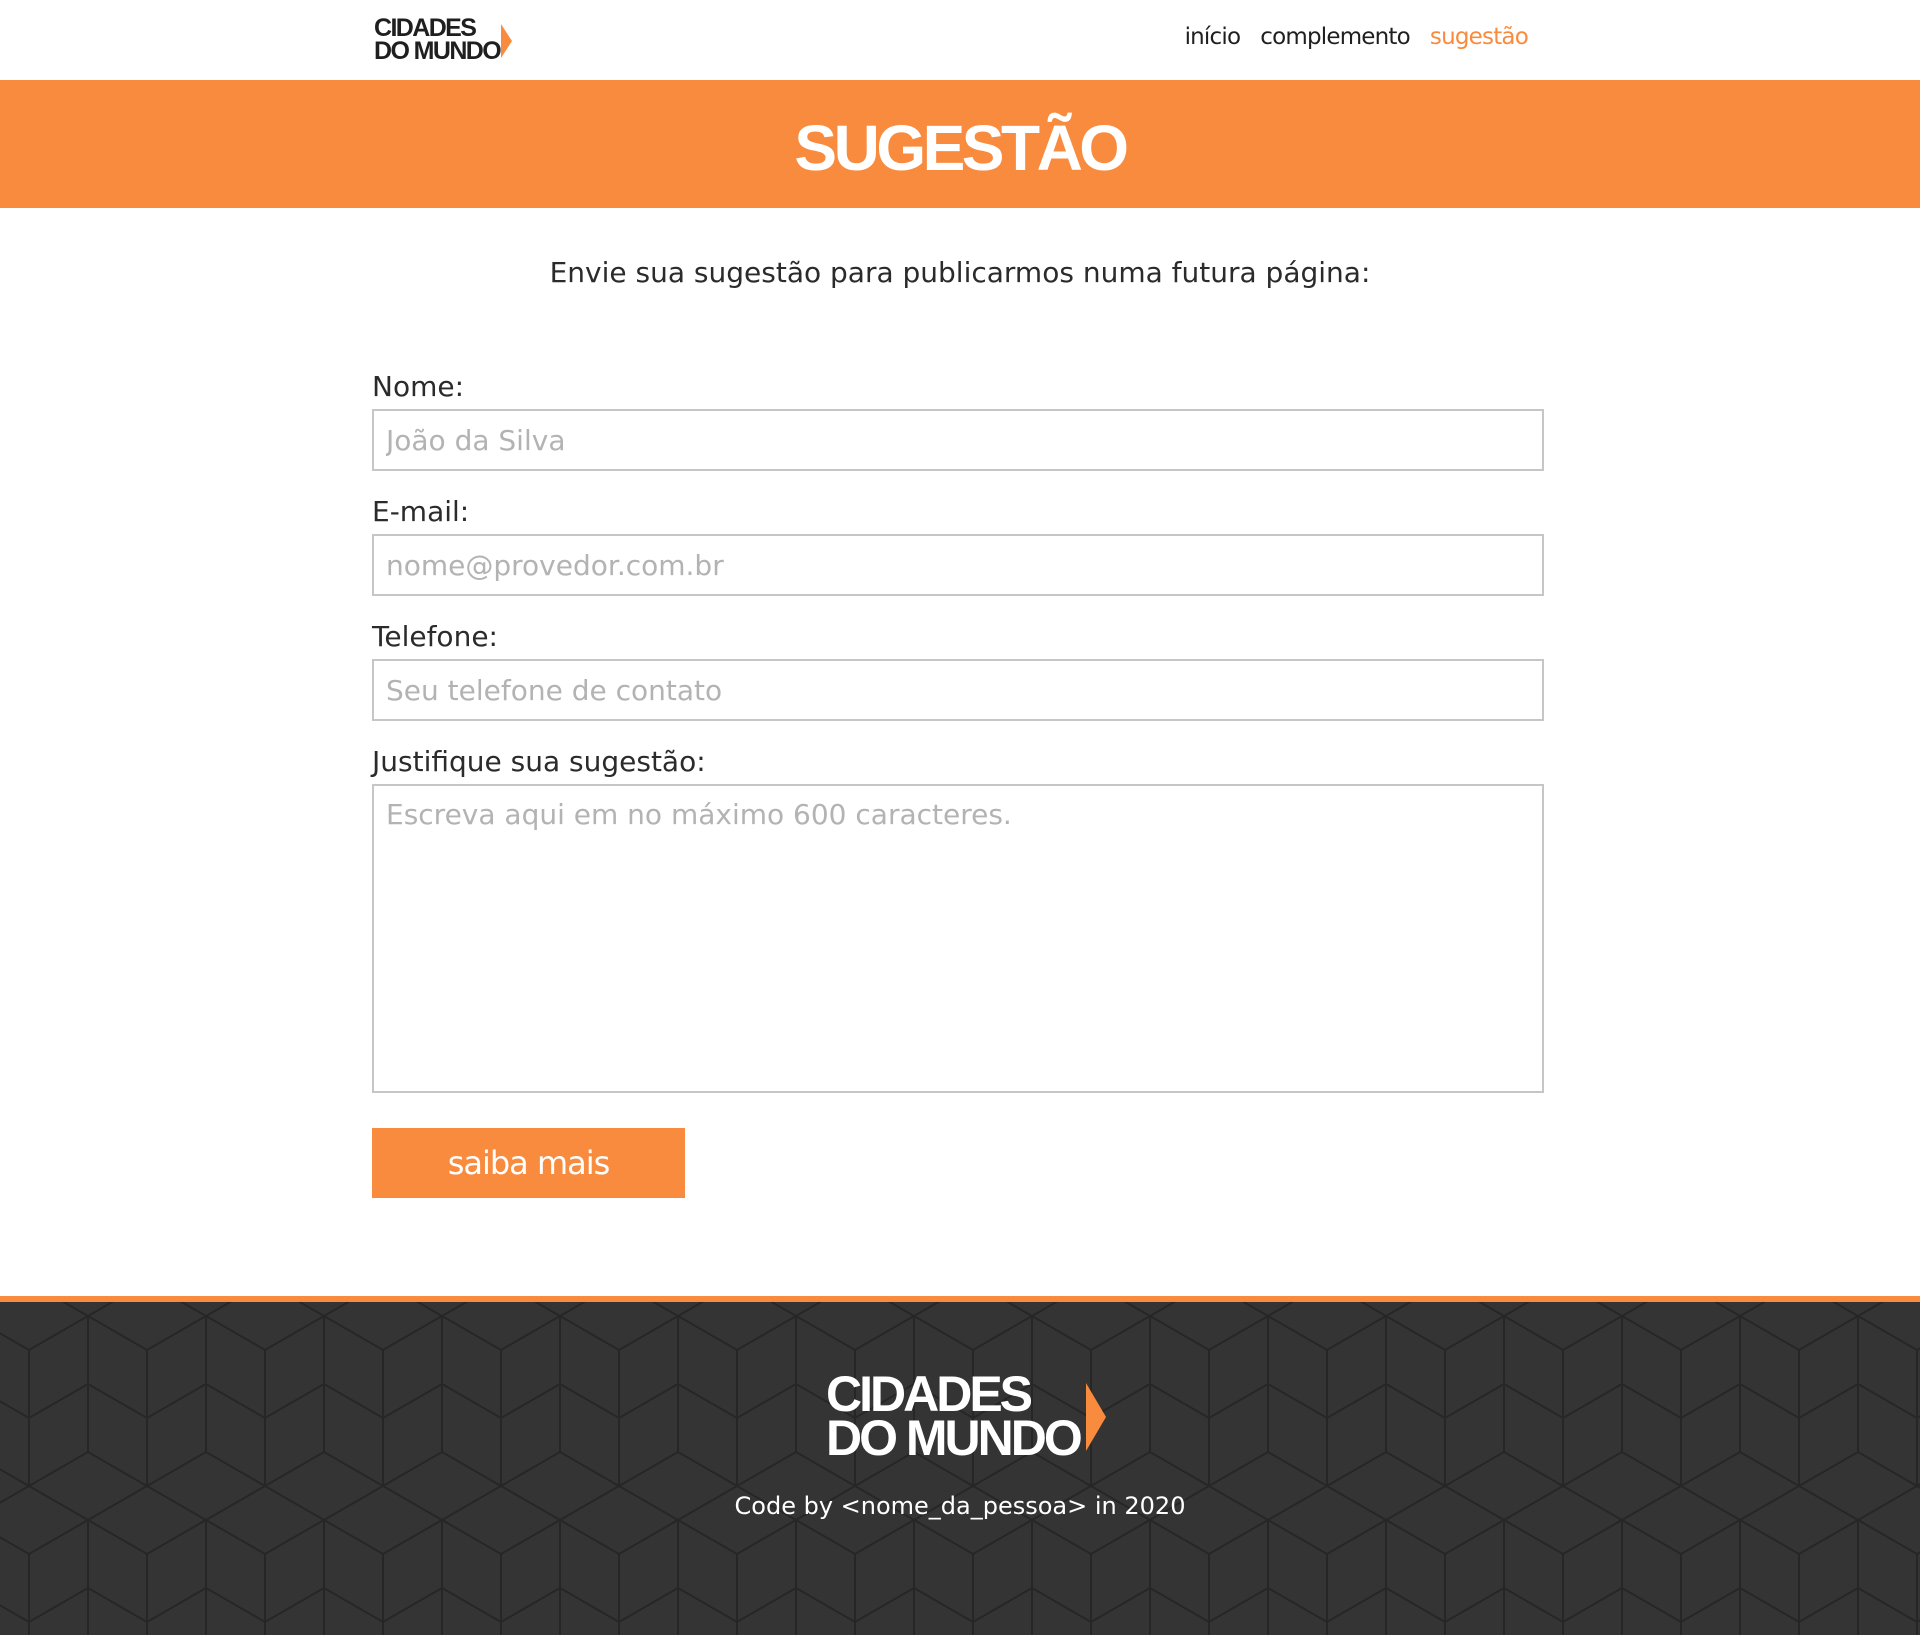  I want to click on nav-item-complemento: complemento, so click(1335, 37).